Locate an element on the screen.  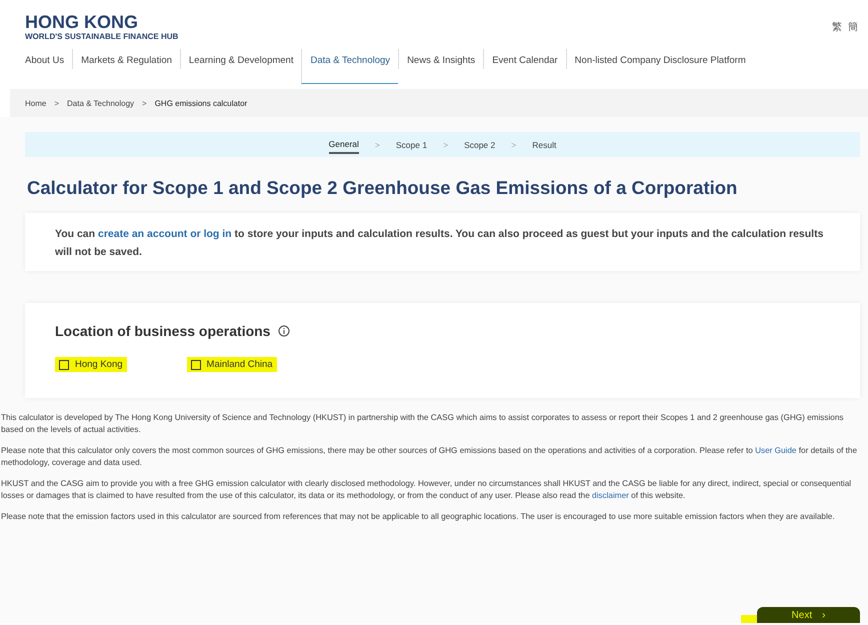
checkbox-option: Mainland China is located at coordinates (231, 364).